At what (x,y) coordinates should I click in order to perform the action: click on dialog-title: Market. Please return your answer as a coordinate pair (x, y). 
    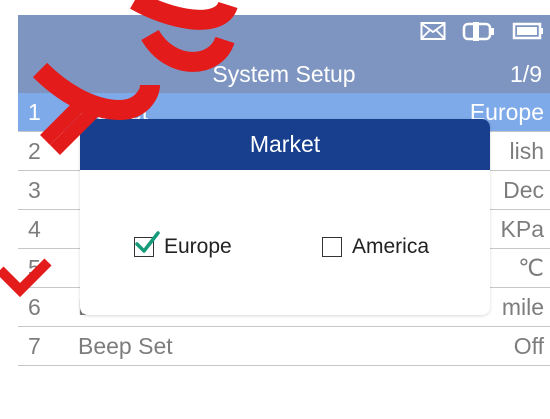
    Looking at the image, I should click on (285, 144).